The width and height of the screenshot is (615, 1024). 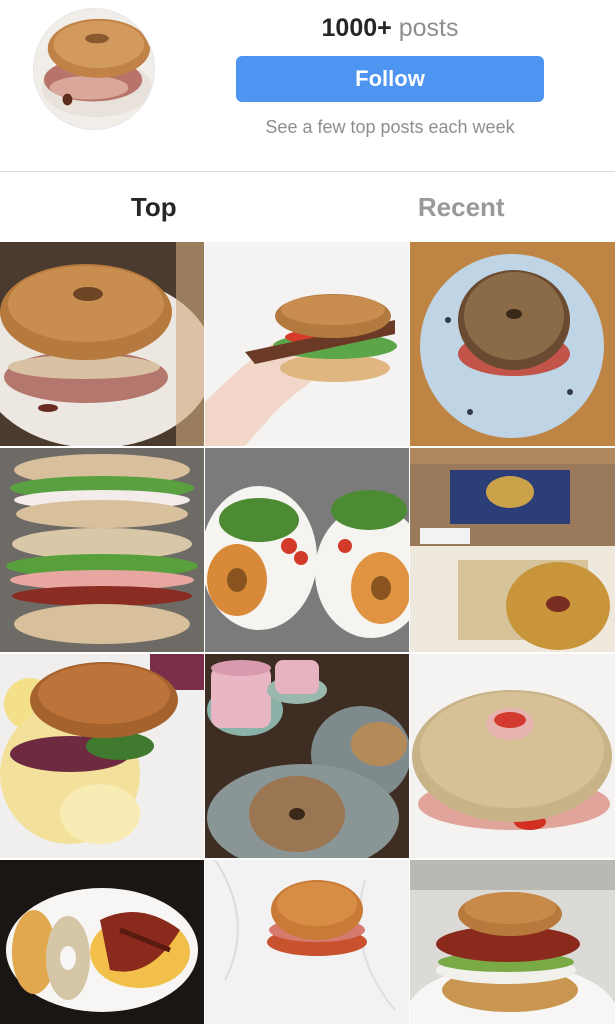 What do you see at coordinates (154, 207) in the screenshot?
I see `tab-top: Top` at bounding box center [154, 207].